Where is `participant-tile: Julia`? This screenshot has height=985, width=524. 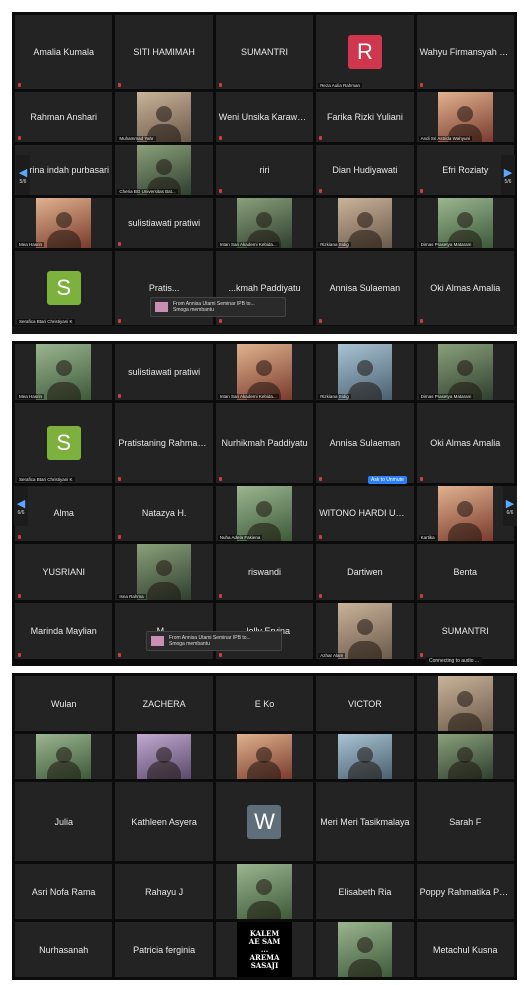
participant-tile: Julia is located at coordinates (64, 821).